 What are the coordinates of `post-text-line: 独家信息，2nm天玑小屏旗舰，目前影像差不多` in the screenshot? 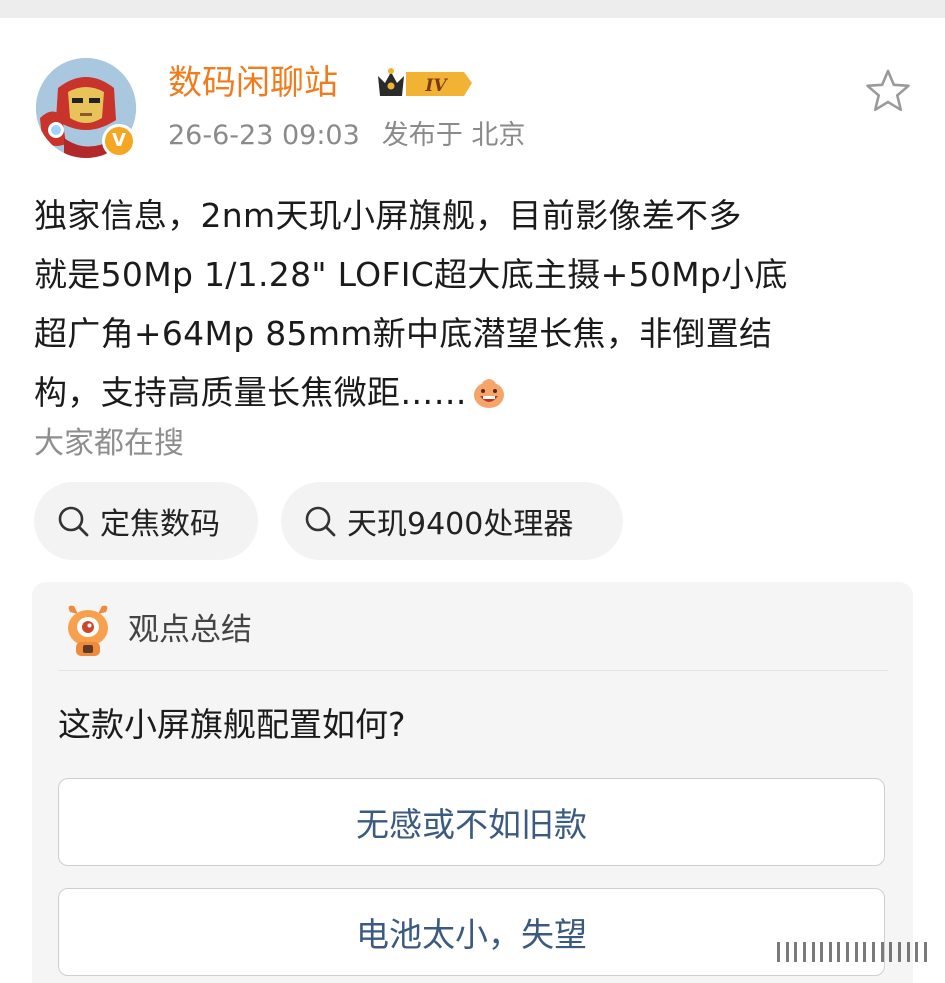 It's located at (388, 215).